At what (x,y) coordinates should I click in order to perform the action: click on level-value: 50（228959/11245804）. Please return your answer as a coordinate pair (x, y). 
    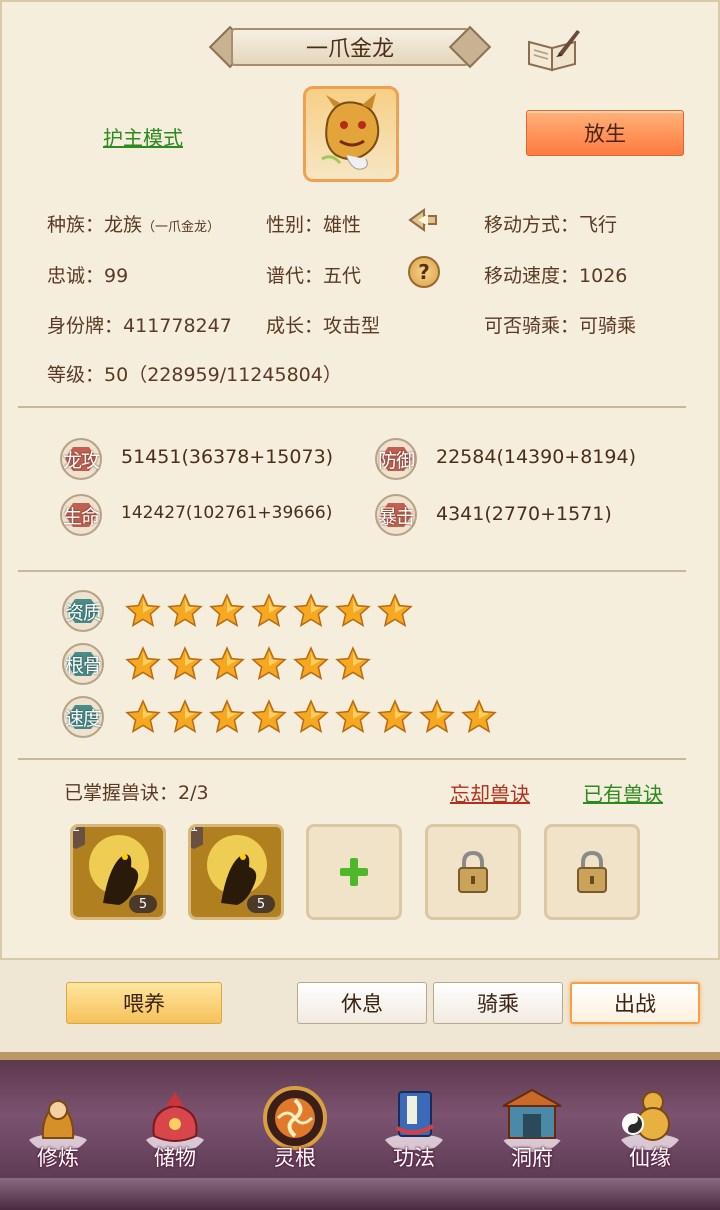
    Looking at the image, I should click on (223, 375).